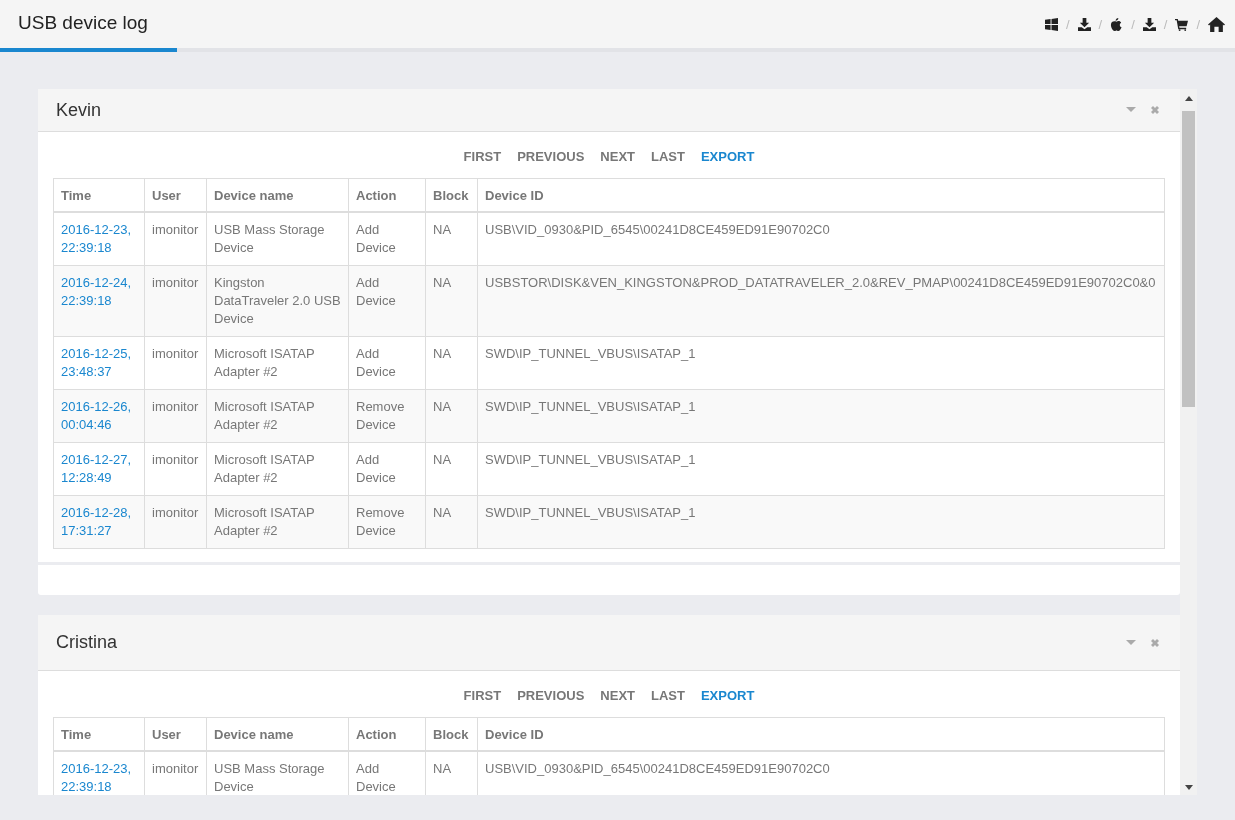 This screenshot has height=820, width=1235. I want to click on windows-icon, so click(1051, 24).